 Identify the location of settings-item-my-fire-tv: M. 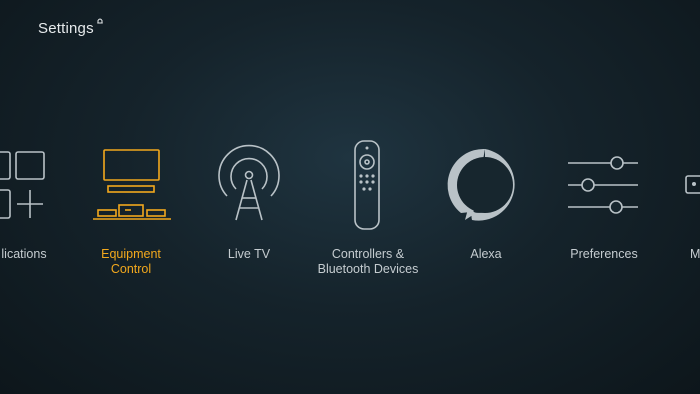
(676, 215).